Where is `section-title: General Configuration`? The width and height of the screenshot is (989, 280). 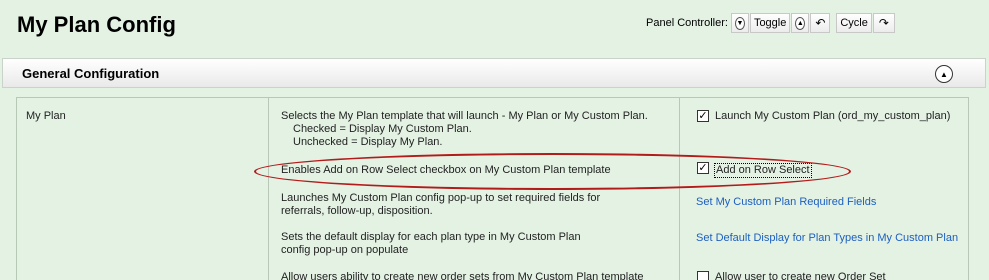 section-title: General Configuration is located at coordinates (91, 73).